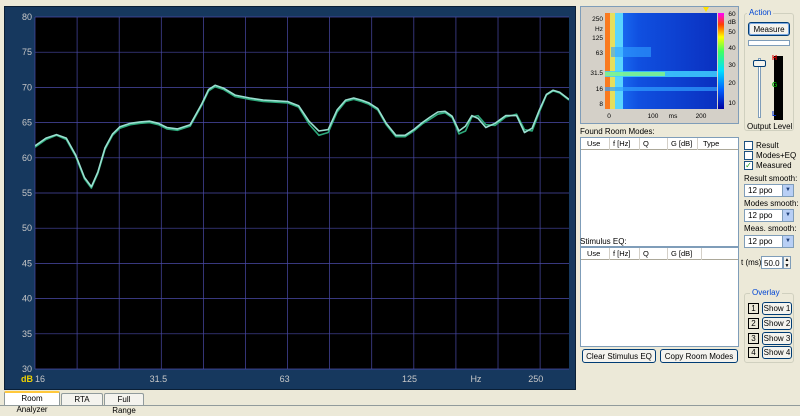  What do you see at coordinates (760, 12) in the screenshot?
I see `action-title: Action` at bounding box center [760, 12].